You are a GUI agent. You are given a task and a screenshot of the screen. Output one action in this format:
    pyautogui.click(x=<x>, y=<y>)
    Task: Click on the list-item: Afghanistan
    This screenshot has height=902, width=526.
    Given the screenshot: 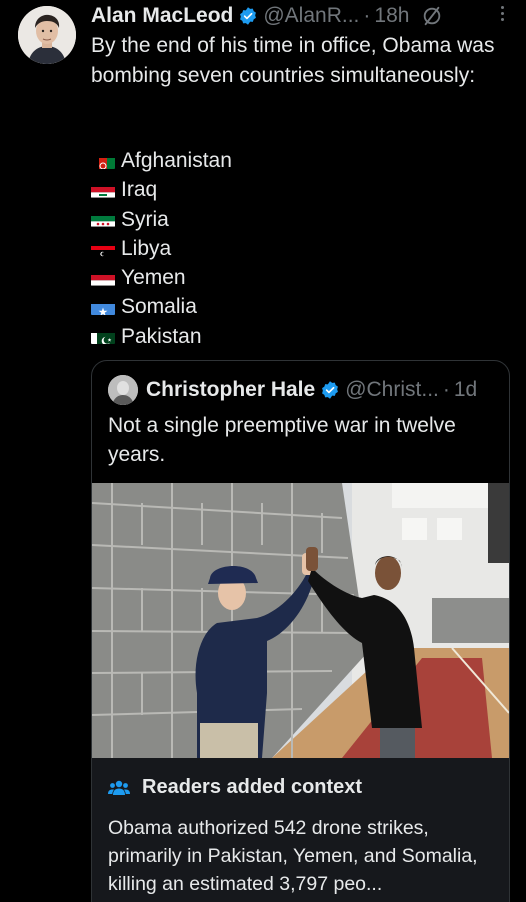 What is the action you would take?
    pyautogui.click(x=161, y=160)
    